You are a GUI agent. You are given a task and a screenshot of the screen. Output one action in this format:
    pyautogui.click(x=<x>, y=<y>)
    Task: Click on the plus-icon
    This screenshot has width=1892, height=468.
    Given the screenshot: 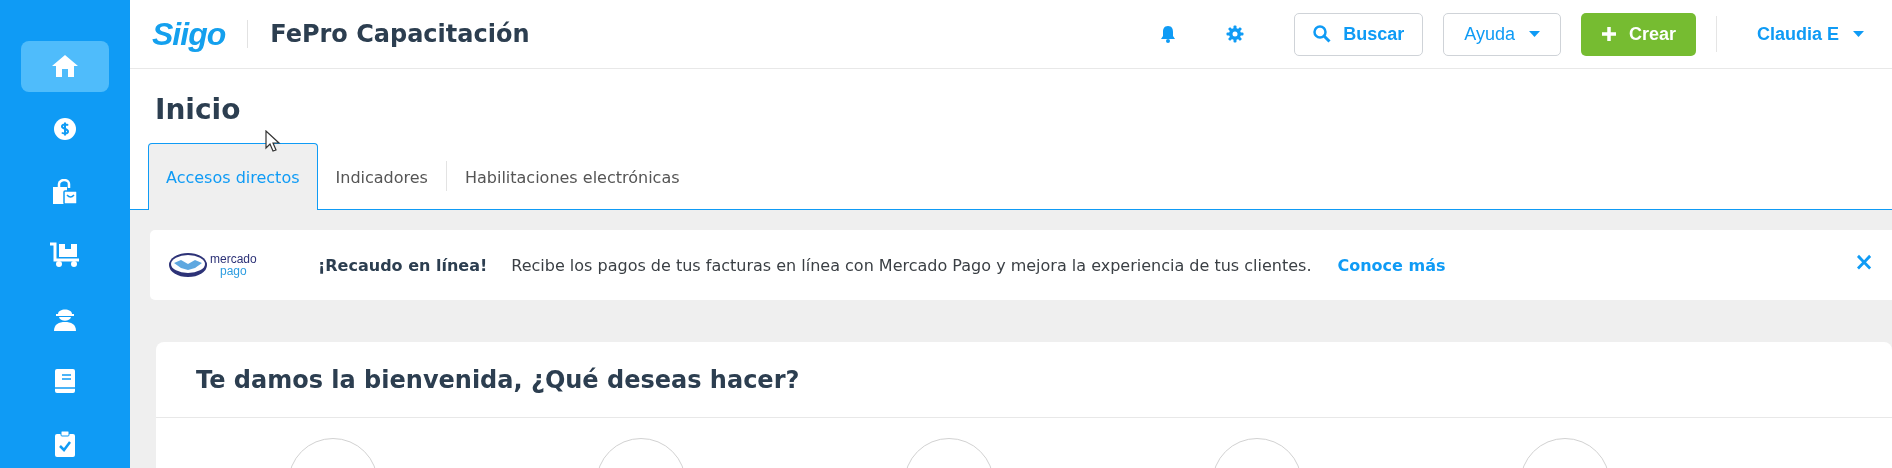 What is the action you would take?
    pyautogui.click(x=1608, y=34)
    